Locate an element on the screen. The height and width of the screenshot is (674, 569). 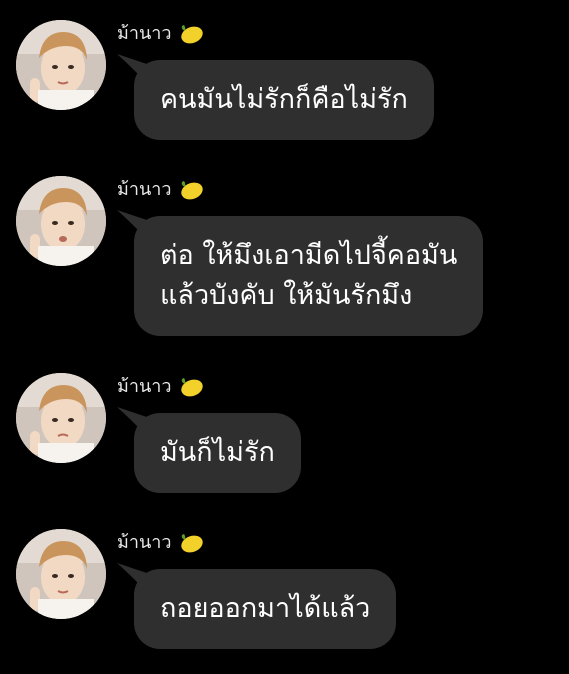
message-text: ต่อ ให้มึงเอามีดไปจี้คอมัน is located at coordinates (309, 255).